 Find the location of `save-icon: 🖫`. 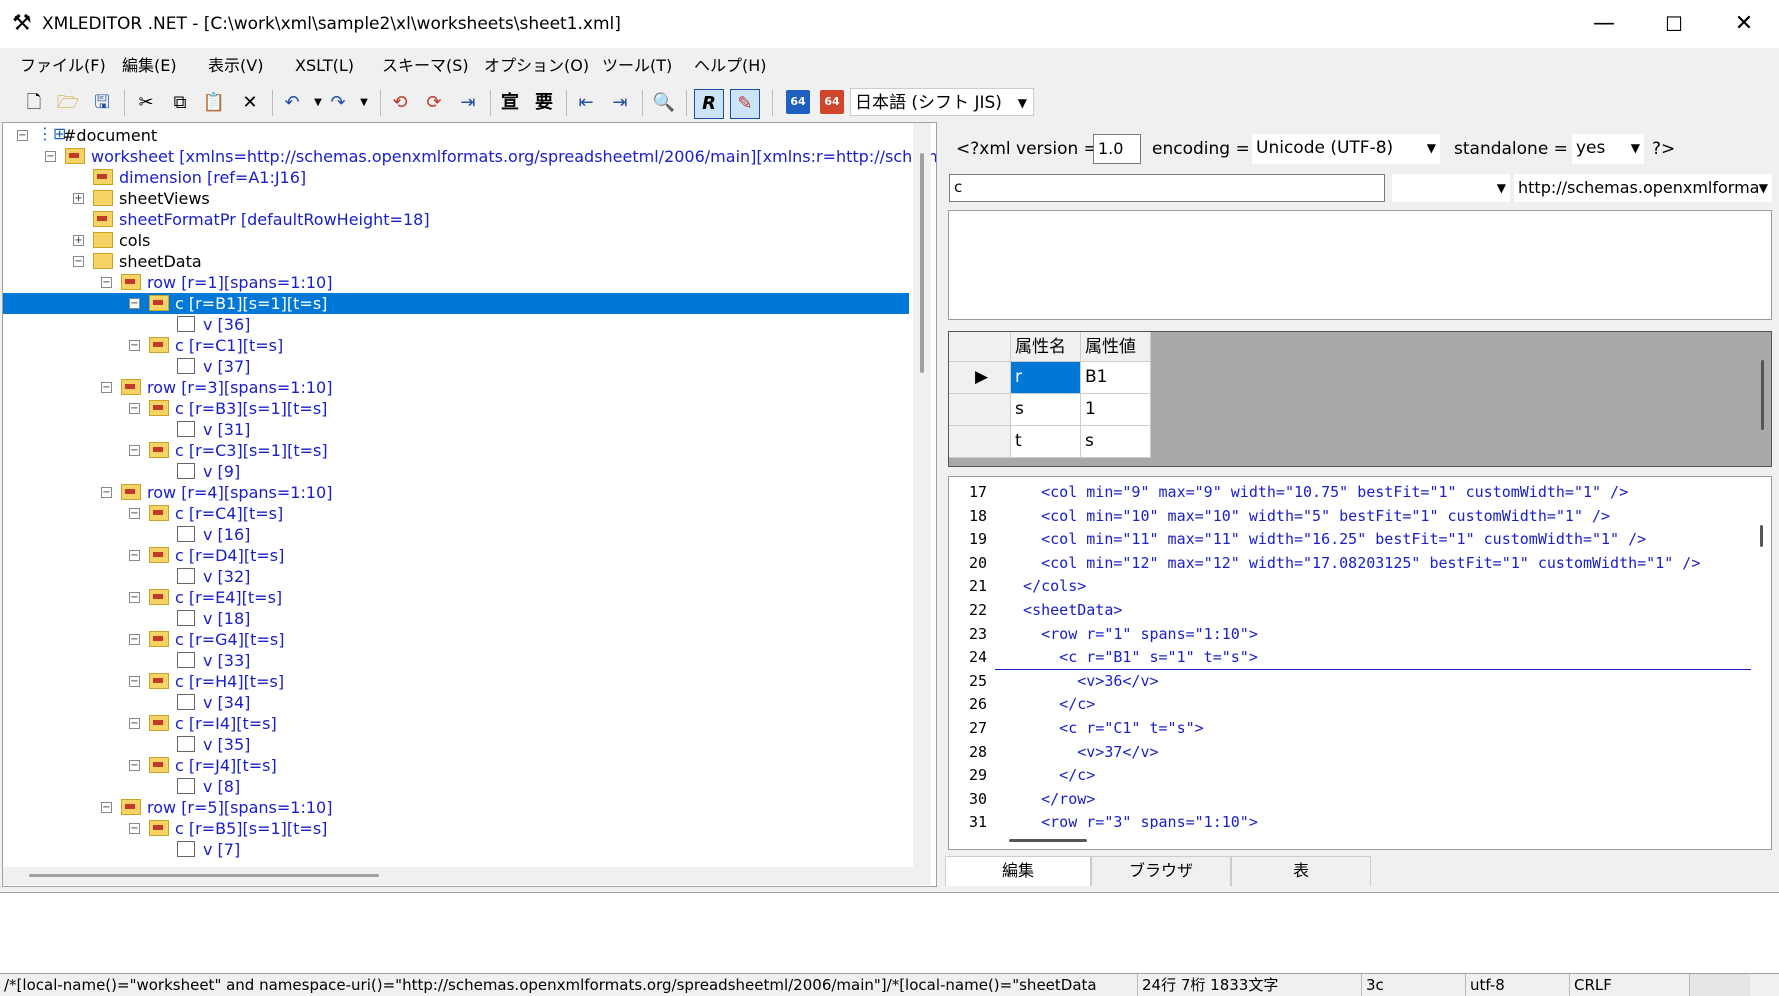

save-icon: 🖫 is located at coordinates (102, 103).